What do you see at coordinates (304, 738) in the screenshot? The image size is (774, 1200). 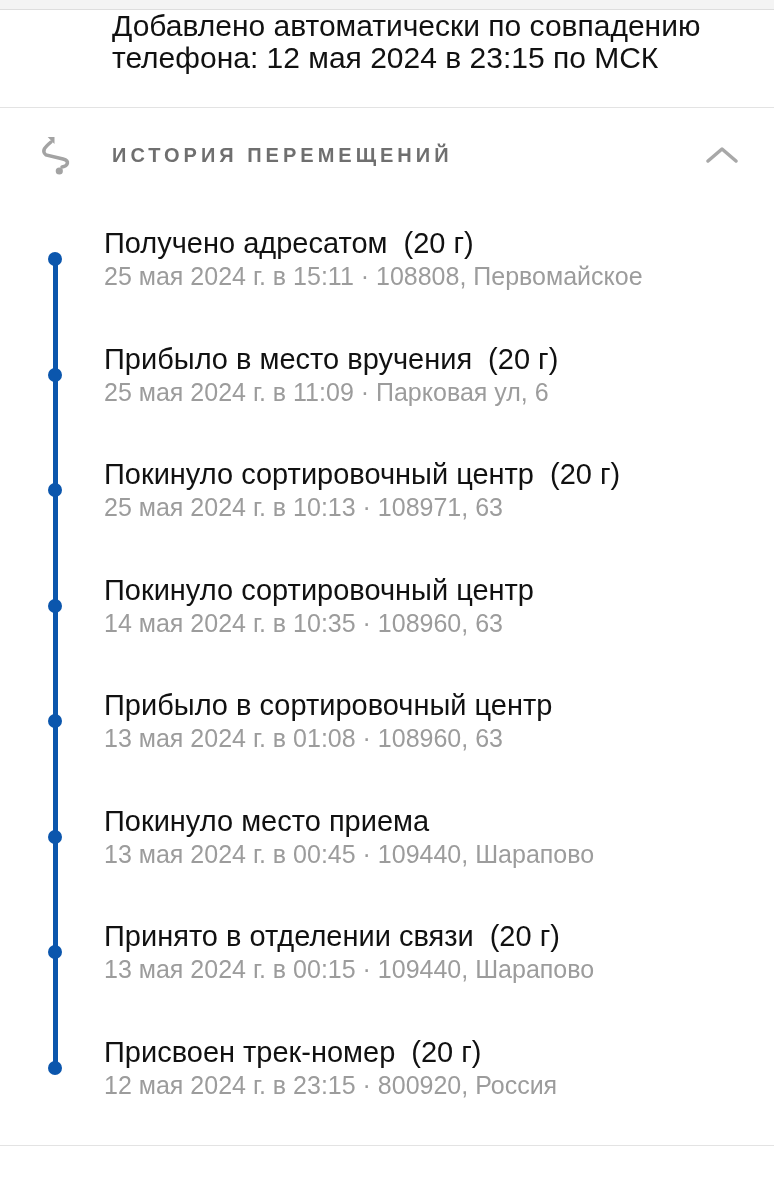 I see `event-details: 13 мая 2024 г. в 01:08 · 108960, 63` at bounding box center [304, 738].